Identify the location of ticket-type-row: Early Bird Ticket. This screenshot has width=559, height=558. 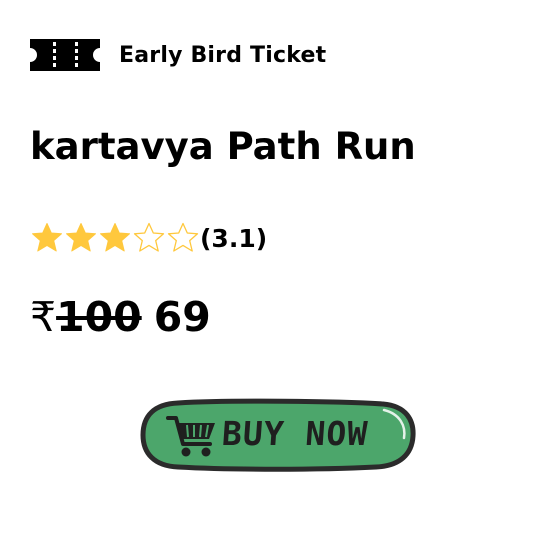
(178, 55).